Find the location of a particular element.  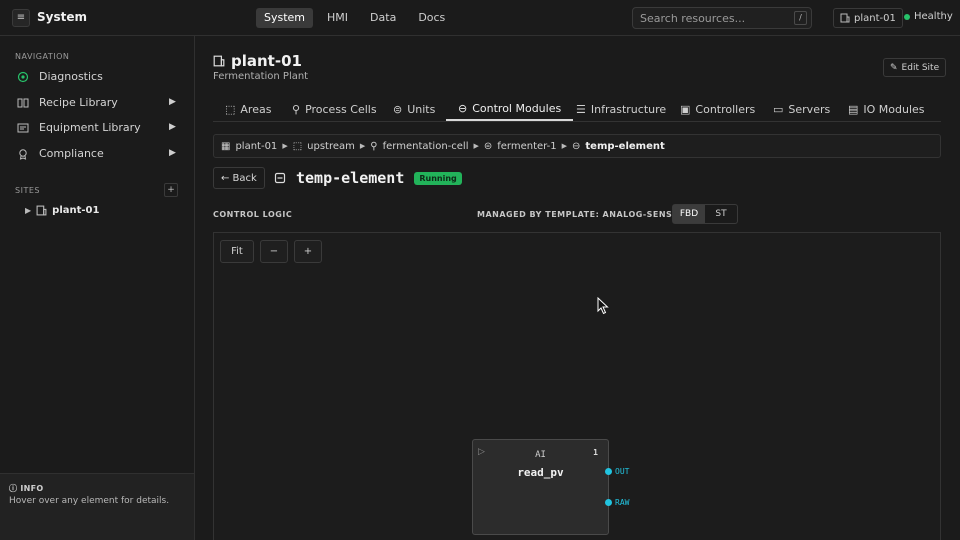

view-toggle: FBD ST is located at coordinates (705, 214).